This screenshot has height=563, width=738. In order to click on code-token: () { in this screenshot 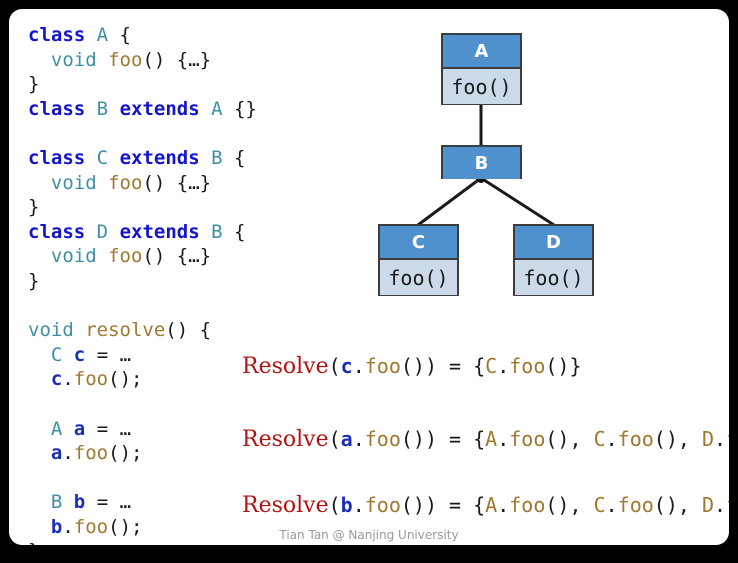, I will do `click(188, 330)`.